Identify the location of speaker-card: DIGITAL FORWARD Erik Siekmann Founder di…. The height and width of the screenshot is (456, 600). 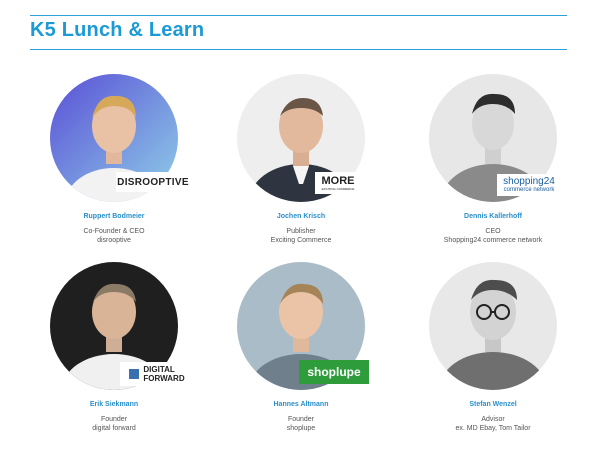
(114, 347).